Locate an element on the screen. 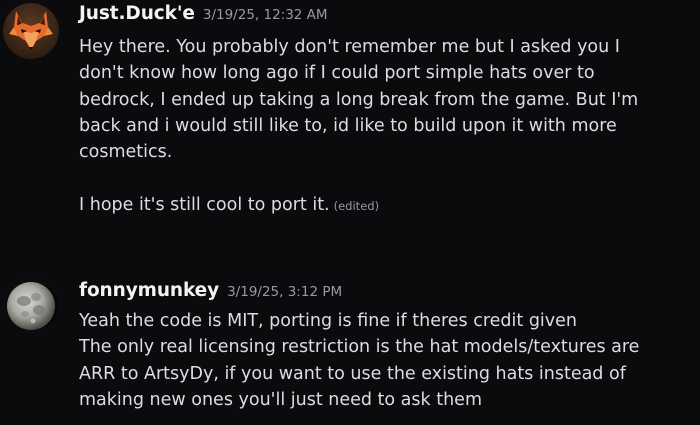  username: Just.Duck'e is located at coordinates (137, 13).